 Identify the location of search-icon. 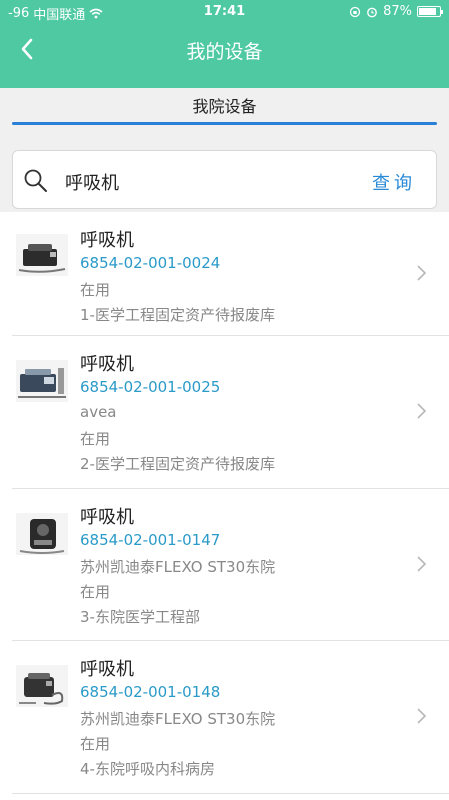
(35, 180).